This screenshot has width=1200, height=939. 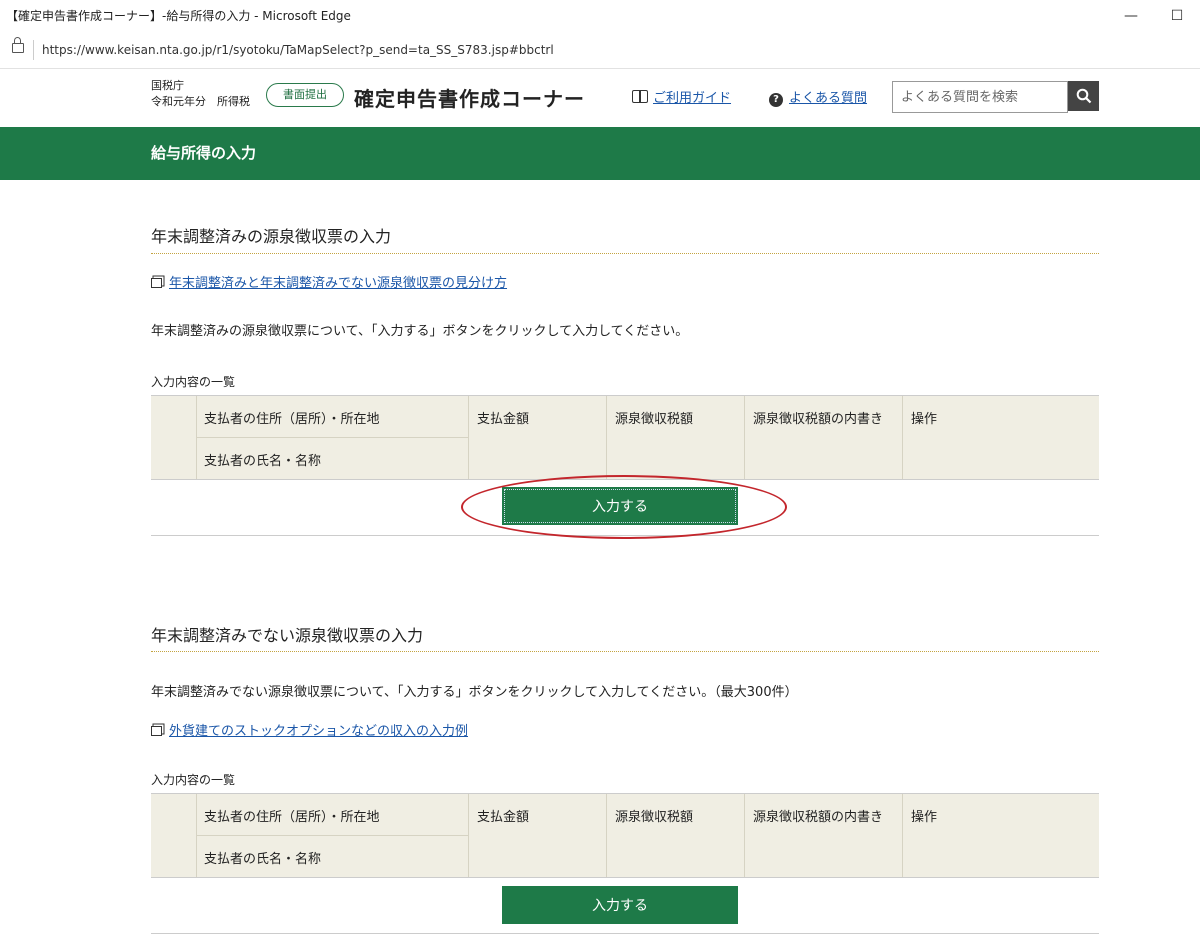 I want to click on user-guide-link: ご利用ガイド, so click(x=681, y=96).